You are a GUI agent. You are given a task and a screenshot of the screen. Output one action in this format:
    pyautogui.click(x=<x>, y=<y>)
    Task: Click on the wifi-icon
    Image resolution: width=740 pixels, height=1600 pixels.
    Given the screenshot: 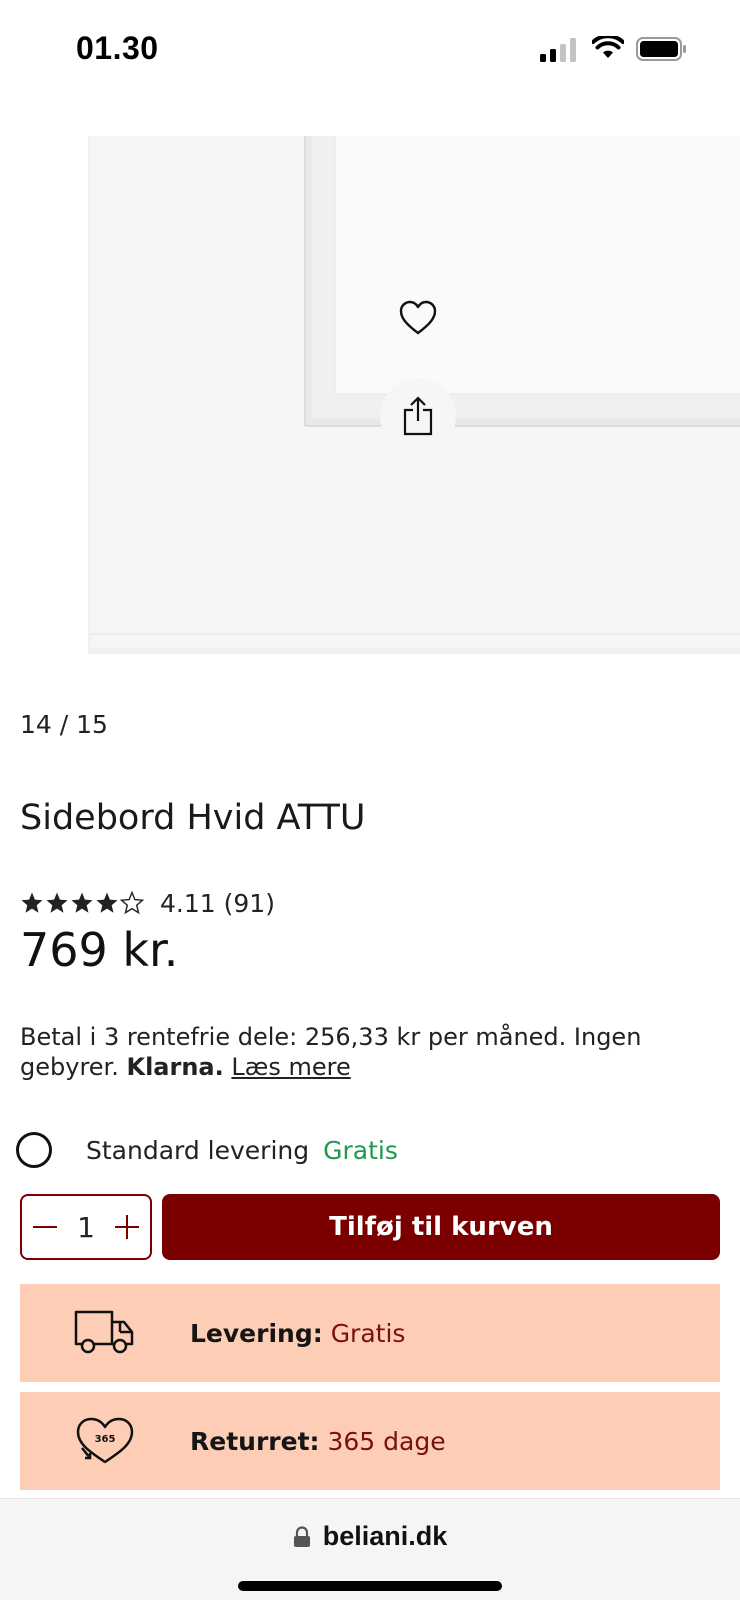 What is the action you would take?
    pyautogui.click(x=608, y=47)
    